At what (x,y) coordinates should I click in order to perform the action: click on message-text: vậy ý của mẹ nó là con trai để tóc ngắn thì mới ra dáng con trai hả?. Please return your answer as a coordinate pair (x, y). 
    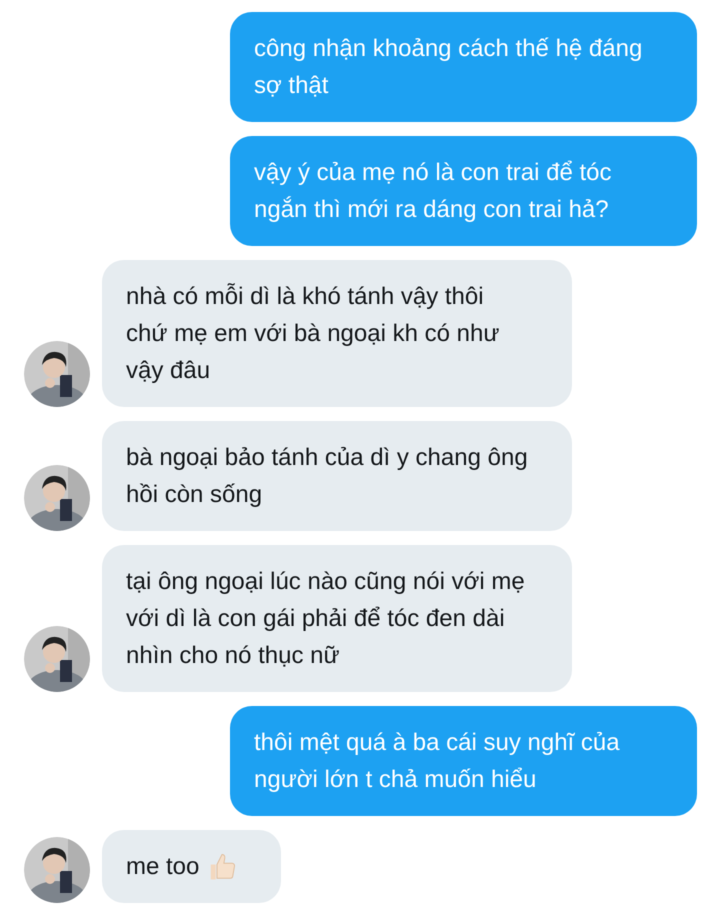
    Looking at the image, I should click on (433, 191).